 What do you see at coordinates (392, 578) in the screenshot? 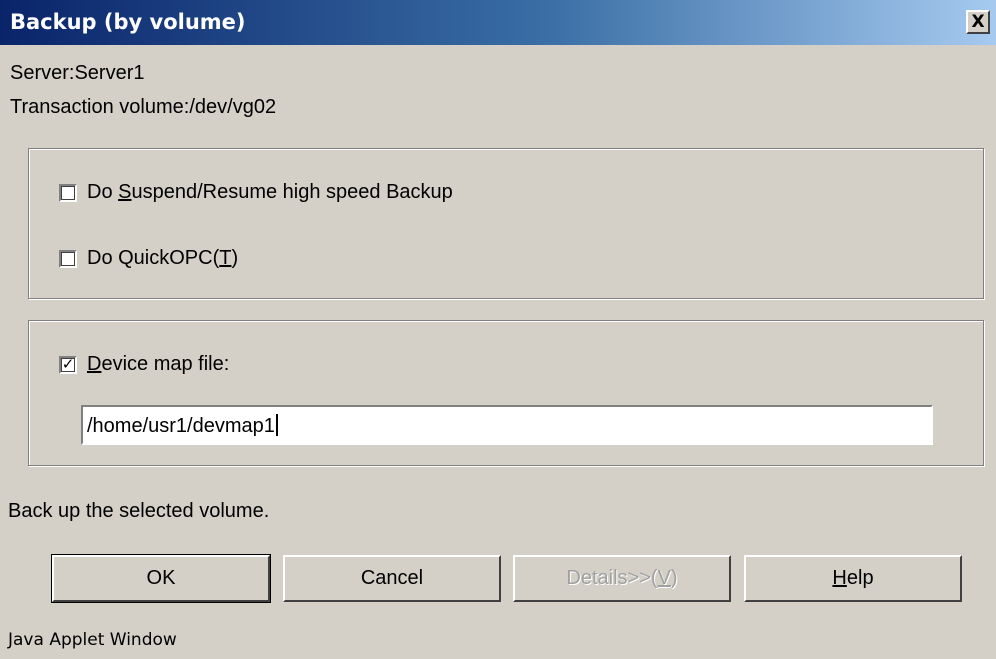
I see `cancel-button: Cancel` at bounding box center [392, 578].